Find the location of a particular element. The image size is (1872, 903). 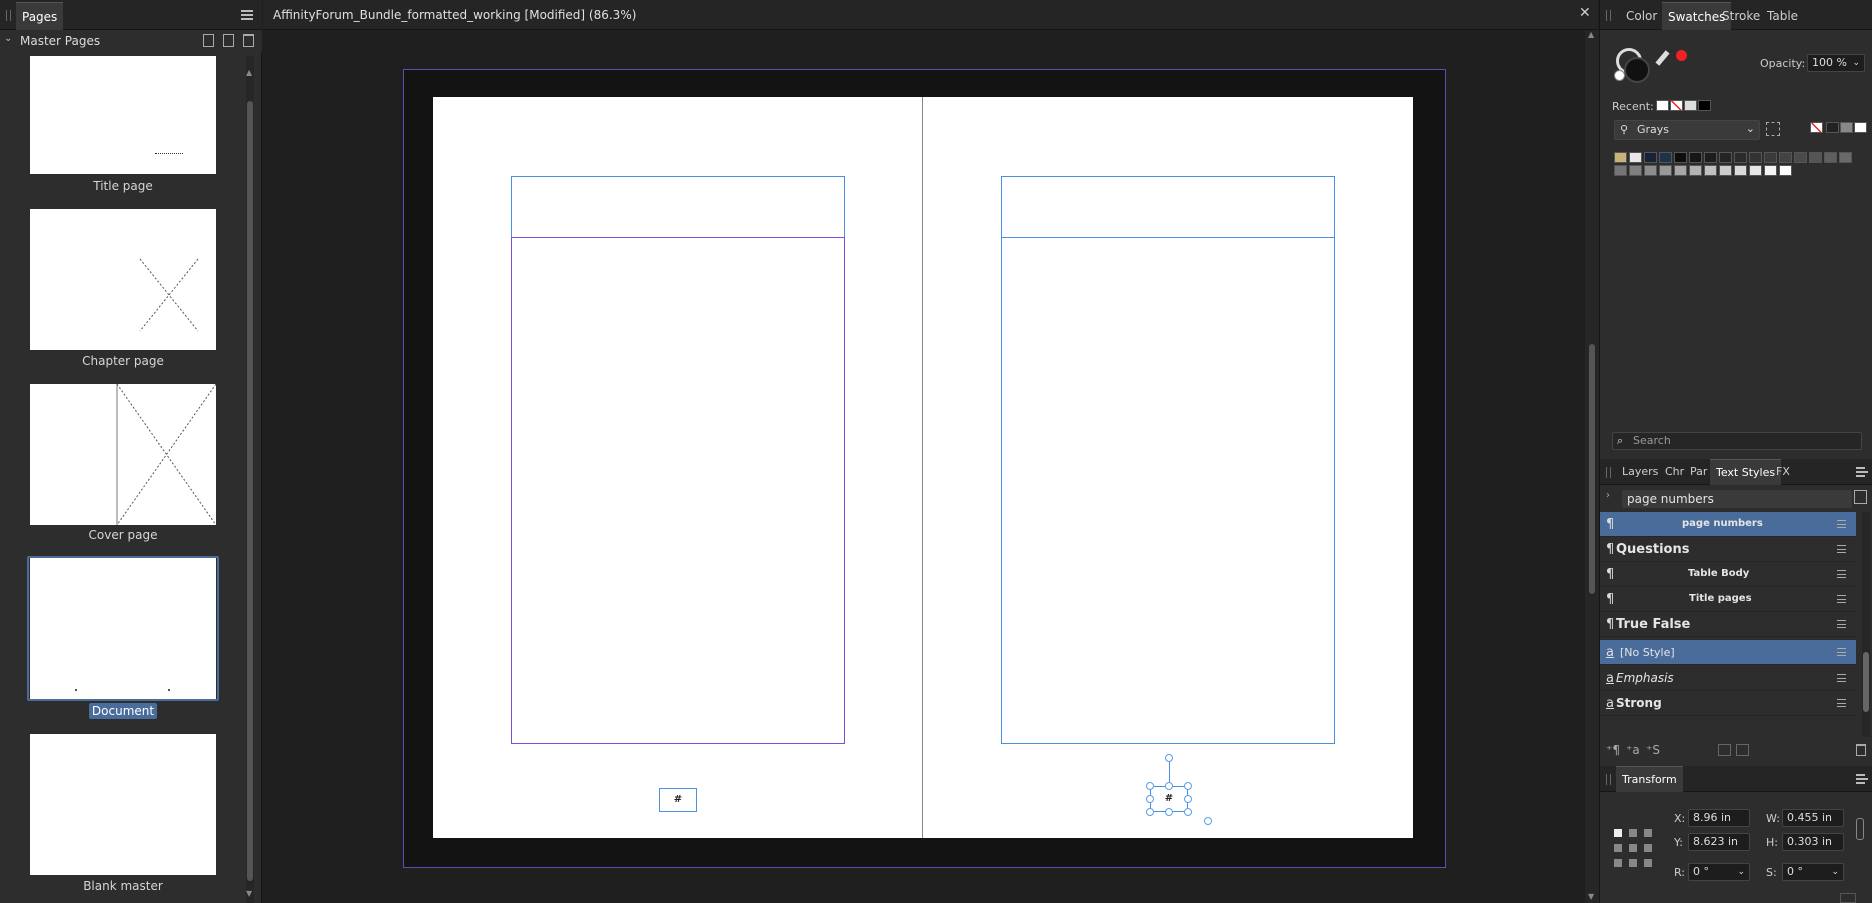

white-swatch is located at coordinates (1860, 127).